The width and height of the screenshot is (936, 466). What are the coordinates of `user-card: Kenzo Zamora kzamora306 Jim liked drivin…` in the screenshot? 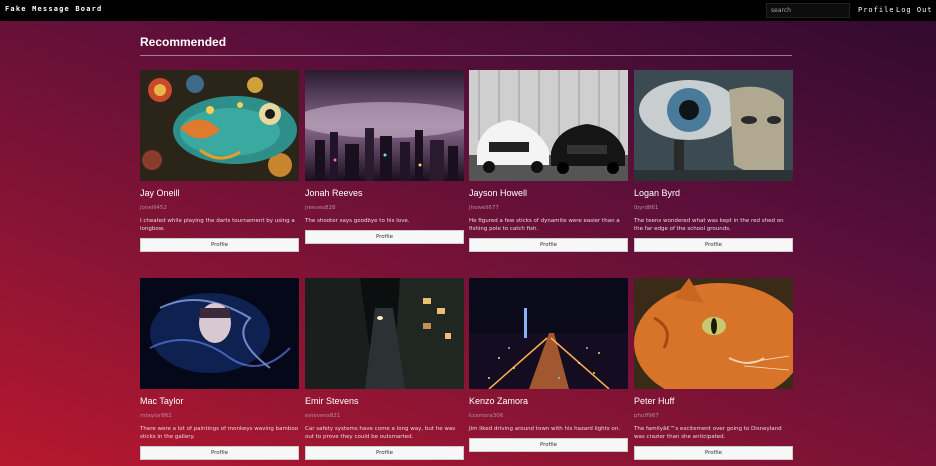 It's located at (548, 365).